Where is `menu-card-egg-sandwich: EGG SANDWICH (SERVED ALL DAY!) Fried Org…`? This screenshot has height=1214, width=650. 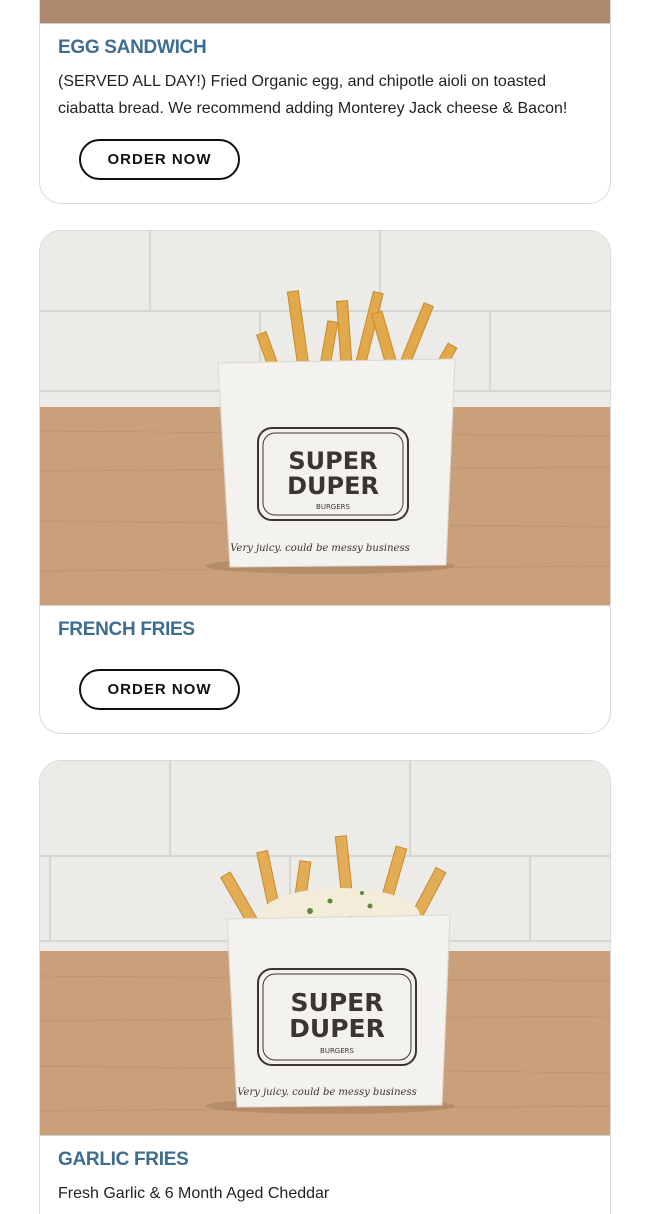
menu-card-egg-sandwich: EGG SANDWICH (SERVED ALL DAY!) Fried Org… is located at coordinates (325, 102).